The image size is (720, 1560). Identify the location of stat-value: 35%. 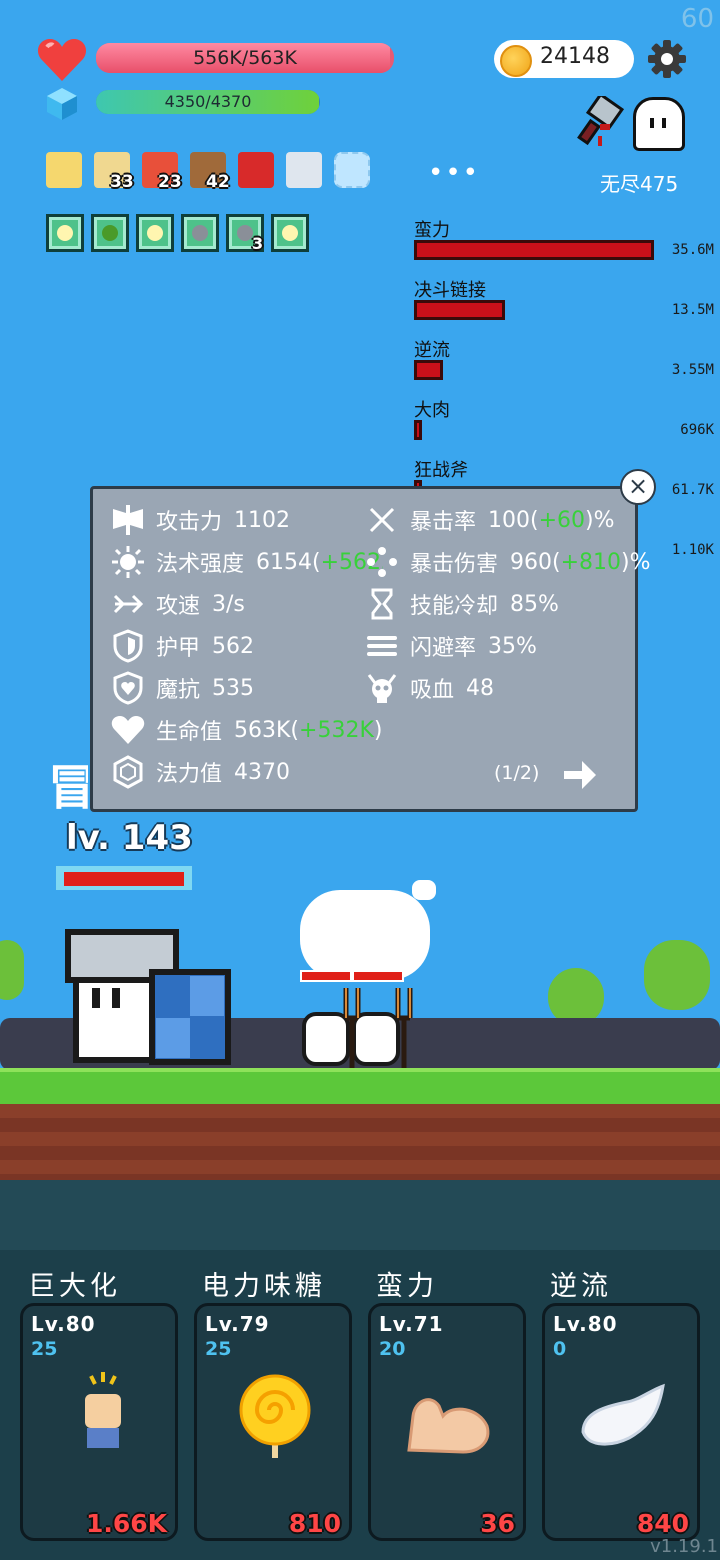
(512, 646).